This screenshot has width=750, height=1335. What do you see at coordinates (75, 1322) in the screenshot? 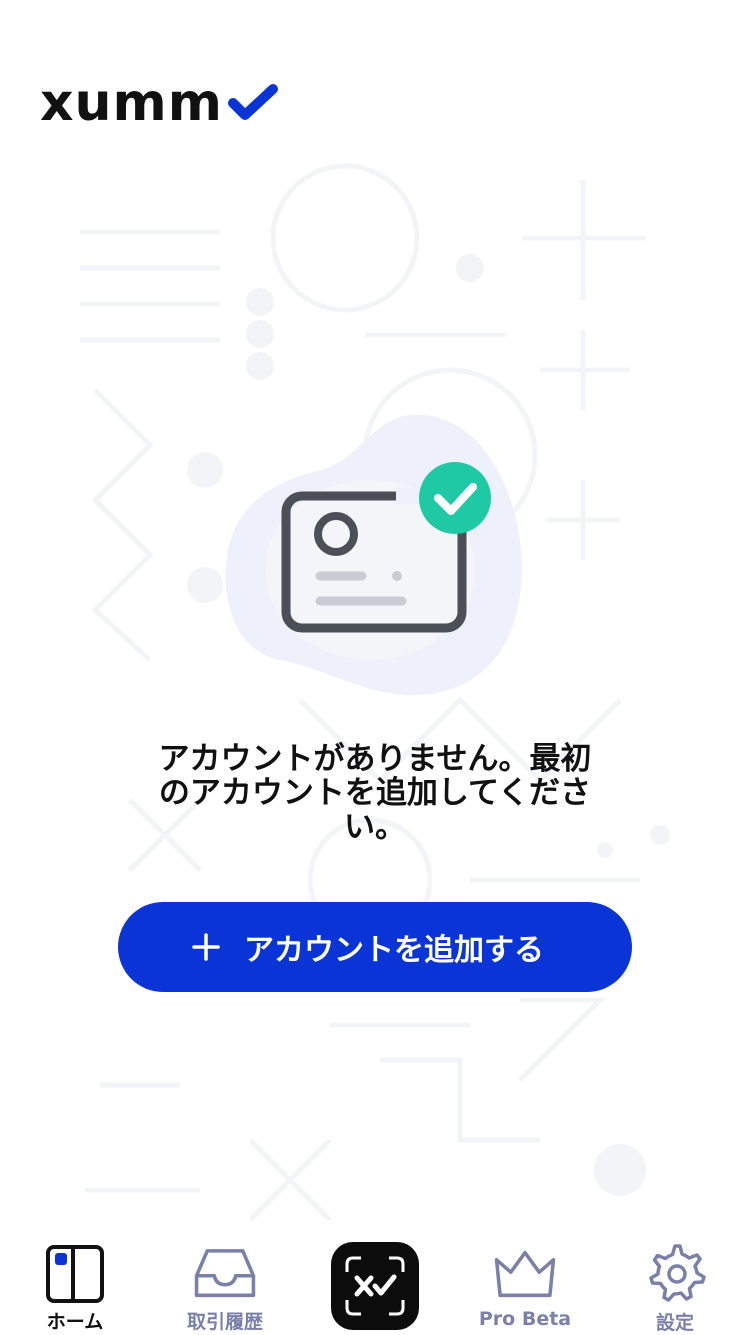
I see `tab-home-label: ホーム` at bounding box center [75, 1322].